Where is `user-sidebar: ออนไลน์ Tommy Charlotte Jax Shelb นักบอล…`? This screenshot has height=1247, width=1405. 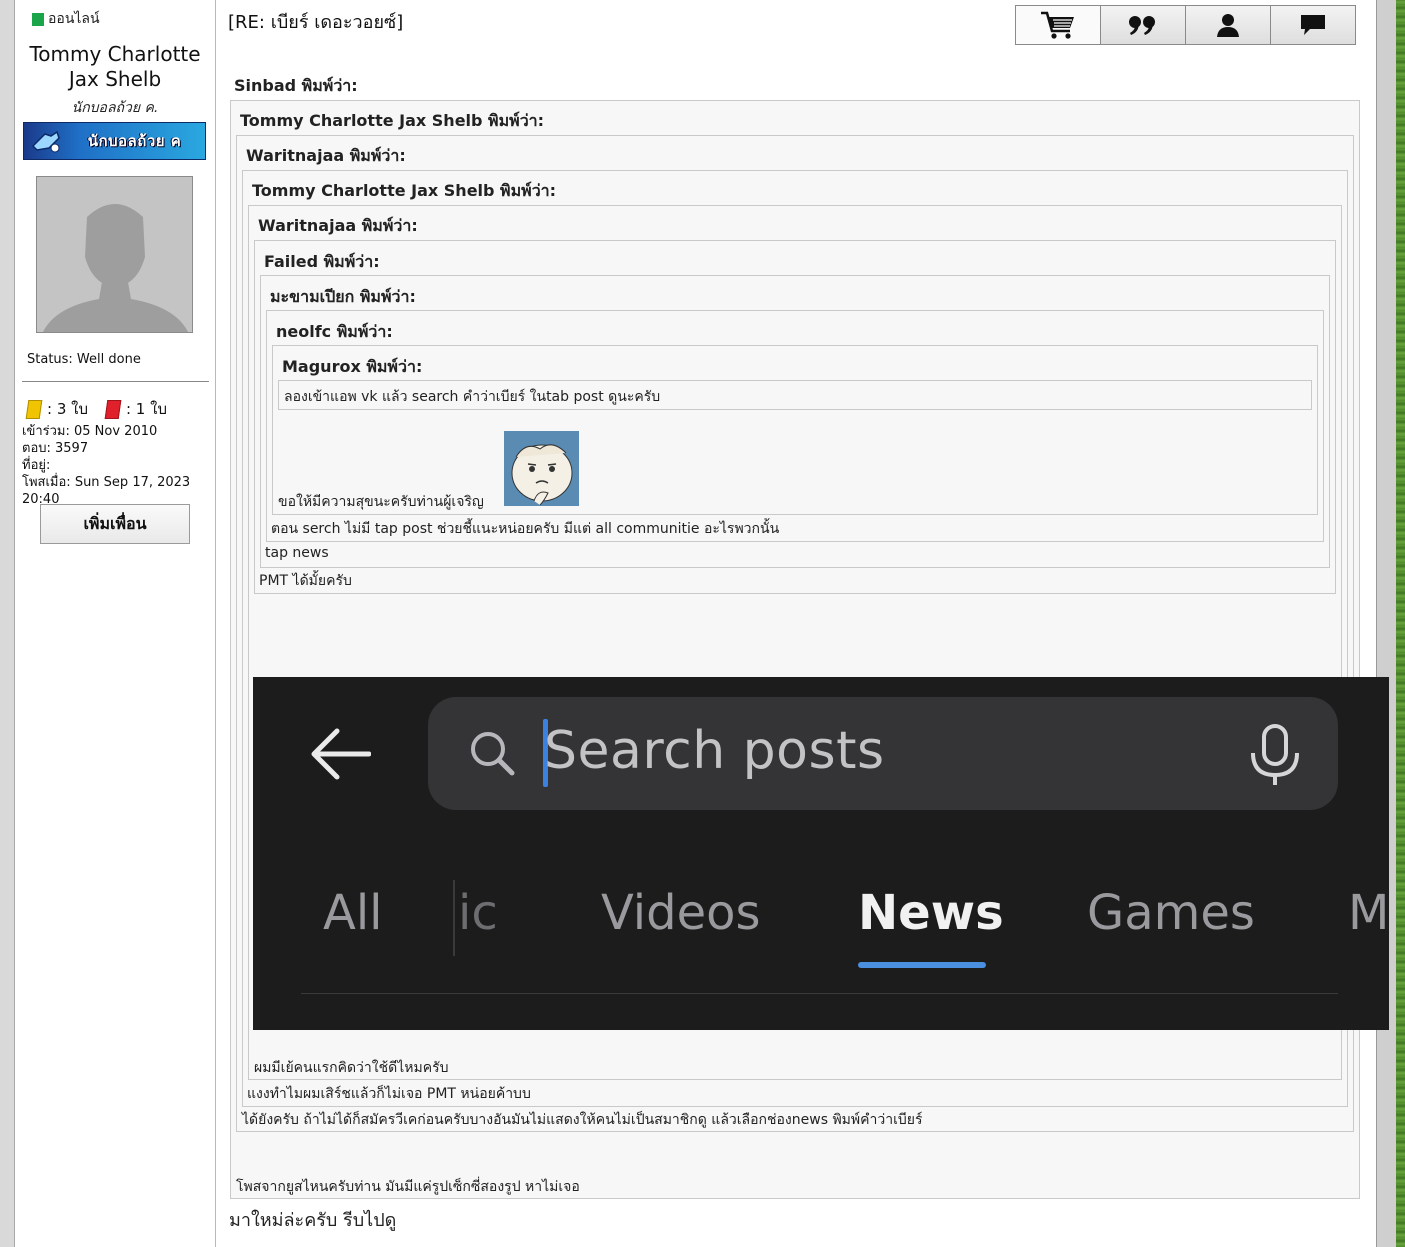
user-sidebar: ออนไลน์ Tommy Charlotte Jax Shelb นักบอล… is located at coordinates (115, 623).